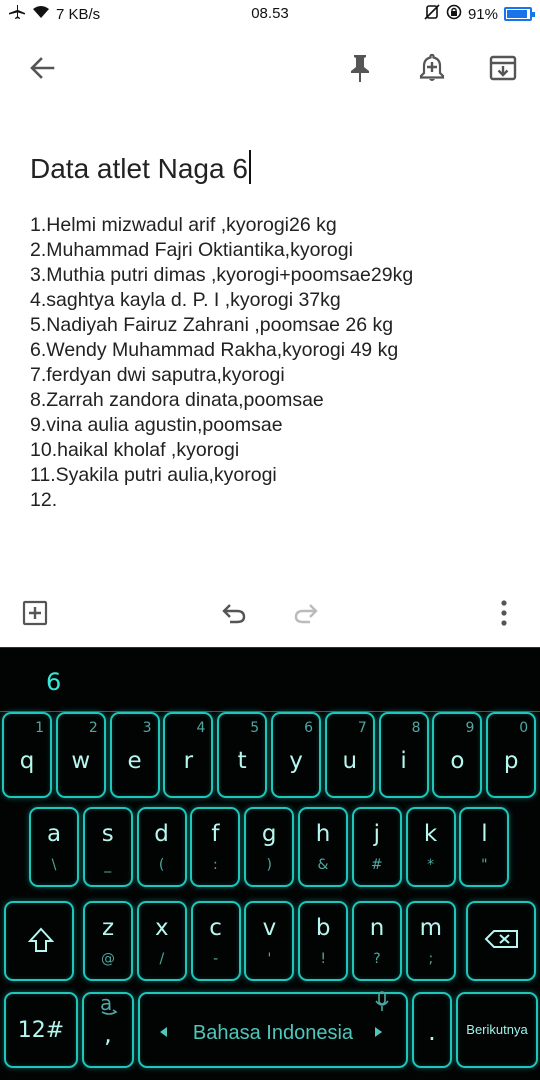 This screenshot has height=1080, width=540. What do you see at coordinates (350, 761) in the screenshot?
I see `key-label: u` at bounding box center [350, 761].